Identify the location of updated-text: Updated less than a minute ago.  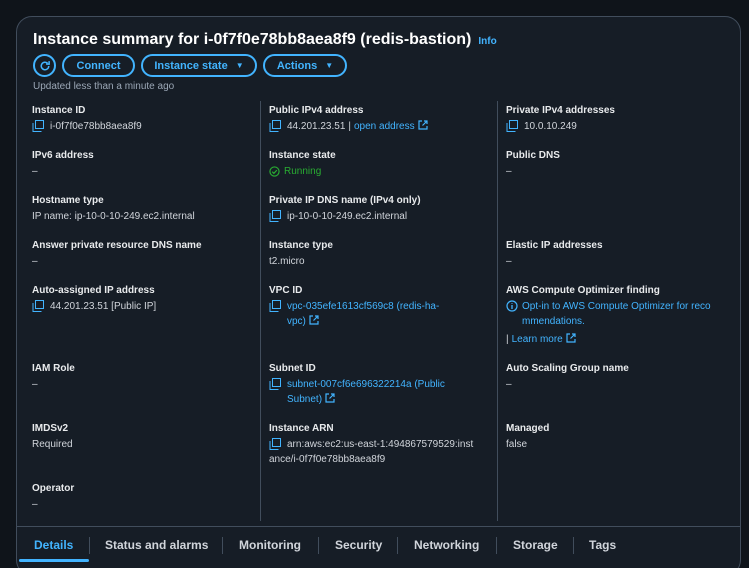
(104, 86).